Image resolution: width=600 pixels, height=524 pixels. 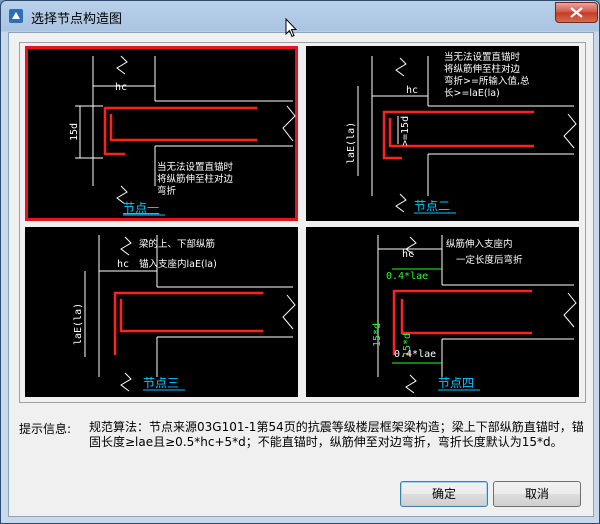 What do you see at coordinates (182, 135) in the screenshot?
I see `node-1-drawing: hc 15d 当无法设置直锚时 将纵筋伸至柱对边 弯折 节点一` at bounding box center [182, 135].